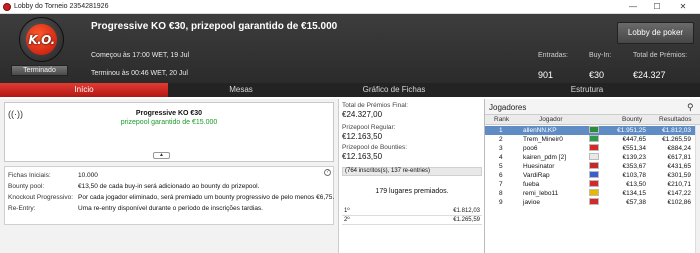 The image size is (700, 253). What do you see at coordinates (592, 148) in the screenshot?
I see `player-row: 3 poo6 €551,34 €884,24` at bounding box center [592, 148].